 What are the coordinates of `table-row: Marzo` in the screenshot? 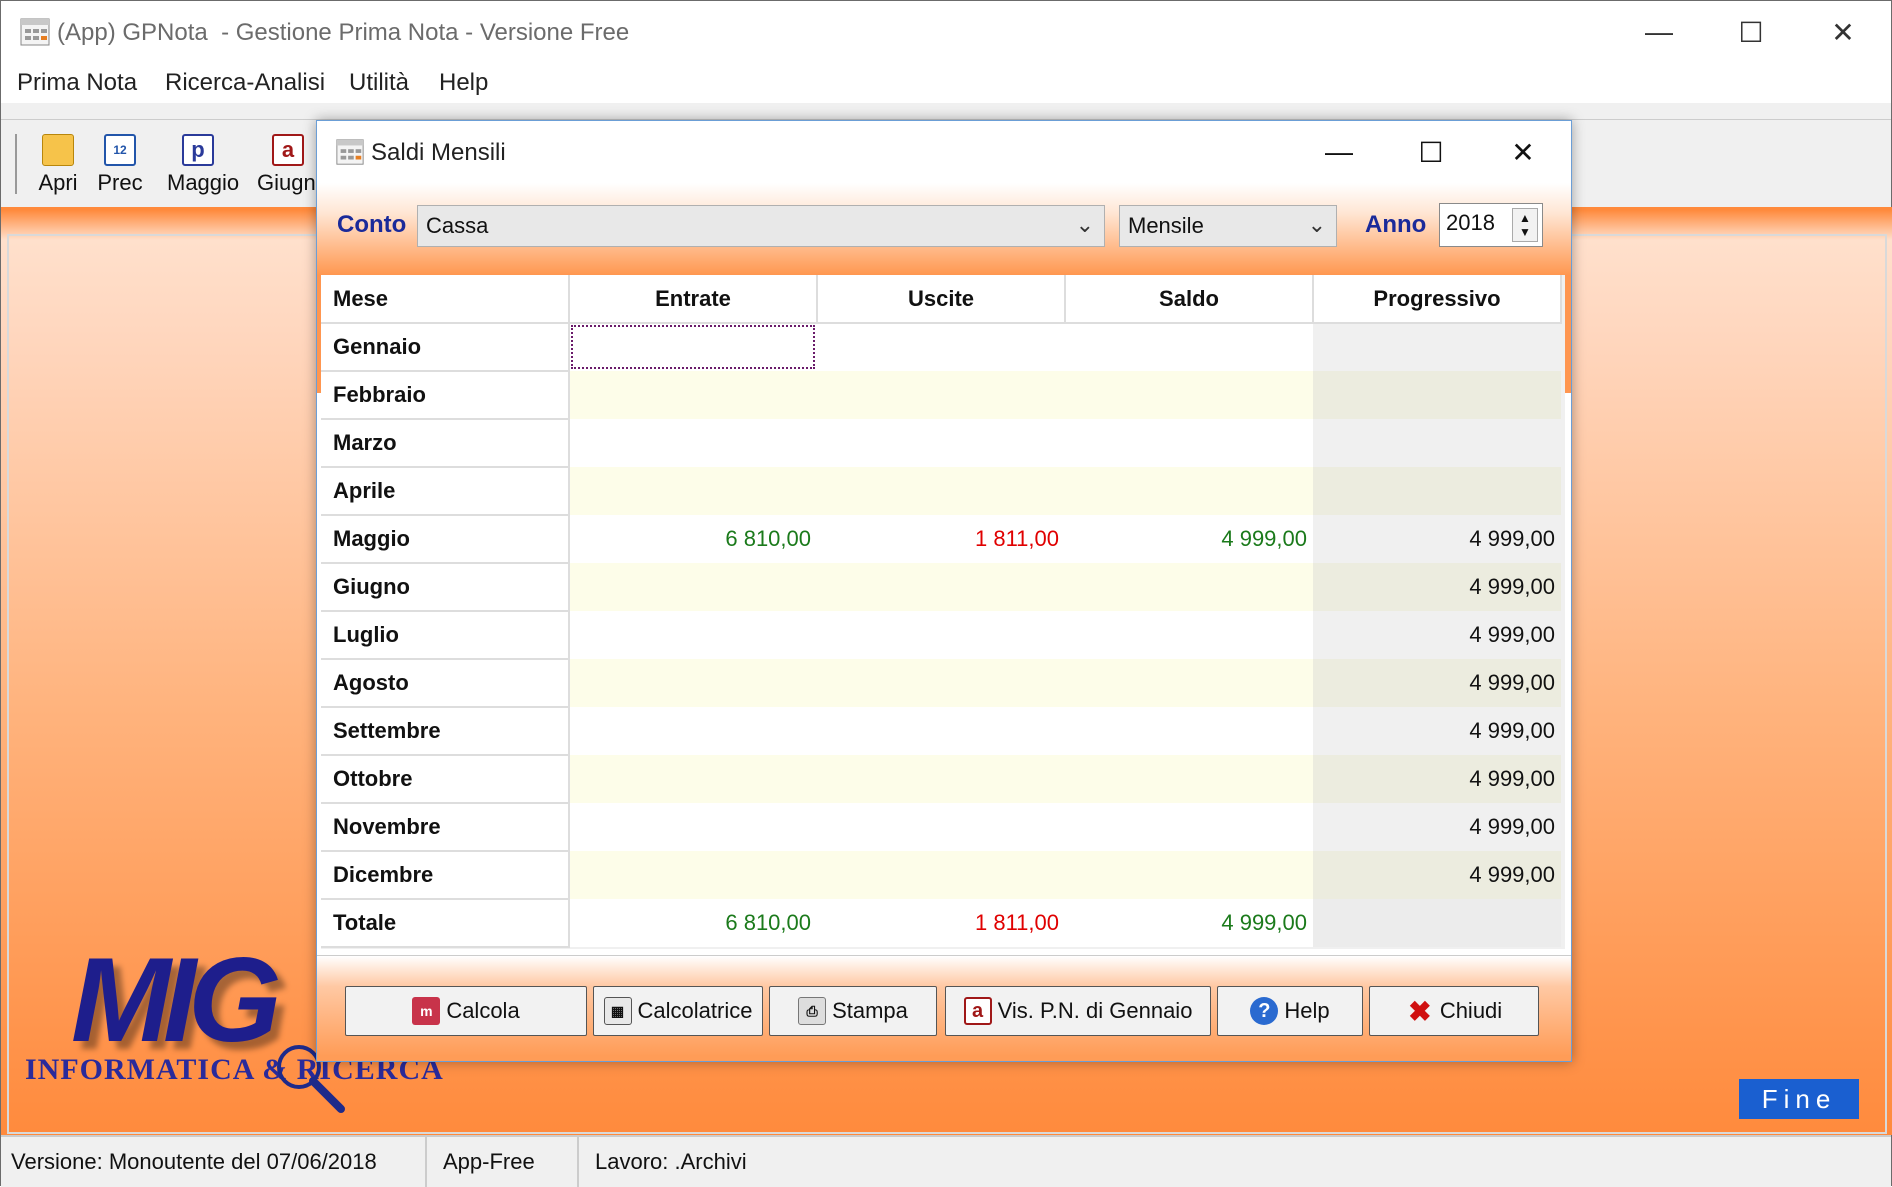 It's located at (941, 443).